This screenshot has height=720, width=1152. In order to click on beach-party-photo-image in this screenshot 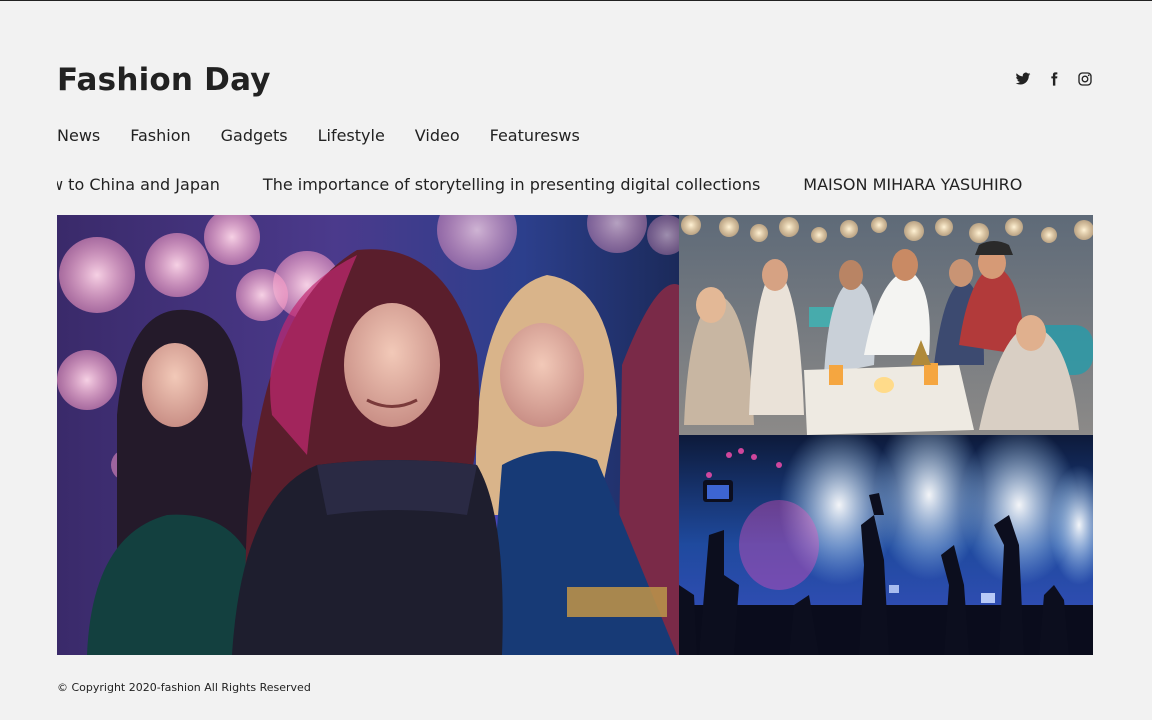, I will do `click(886, 325)`.